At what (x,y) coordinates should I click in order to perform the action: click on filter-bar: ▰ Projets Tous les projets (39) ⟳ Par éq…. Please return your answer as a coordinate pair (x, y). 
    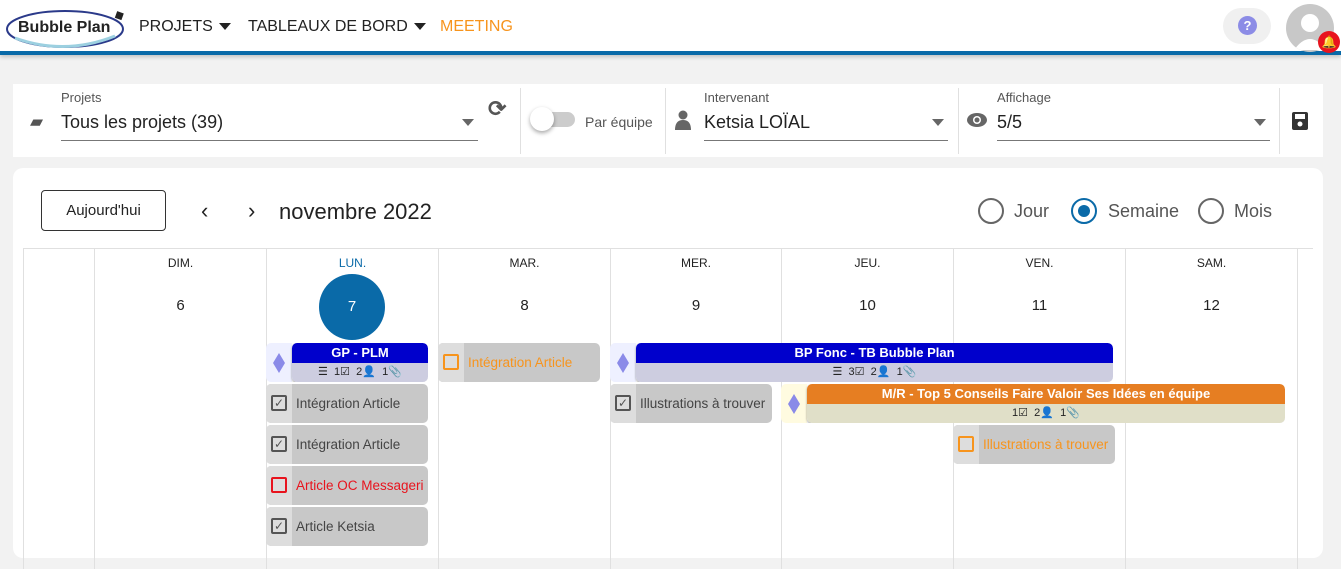
    Looking at the image, I should click on (668, 120).